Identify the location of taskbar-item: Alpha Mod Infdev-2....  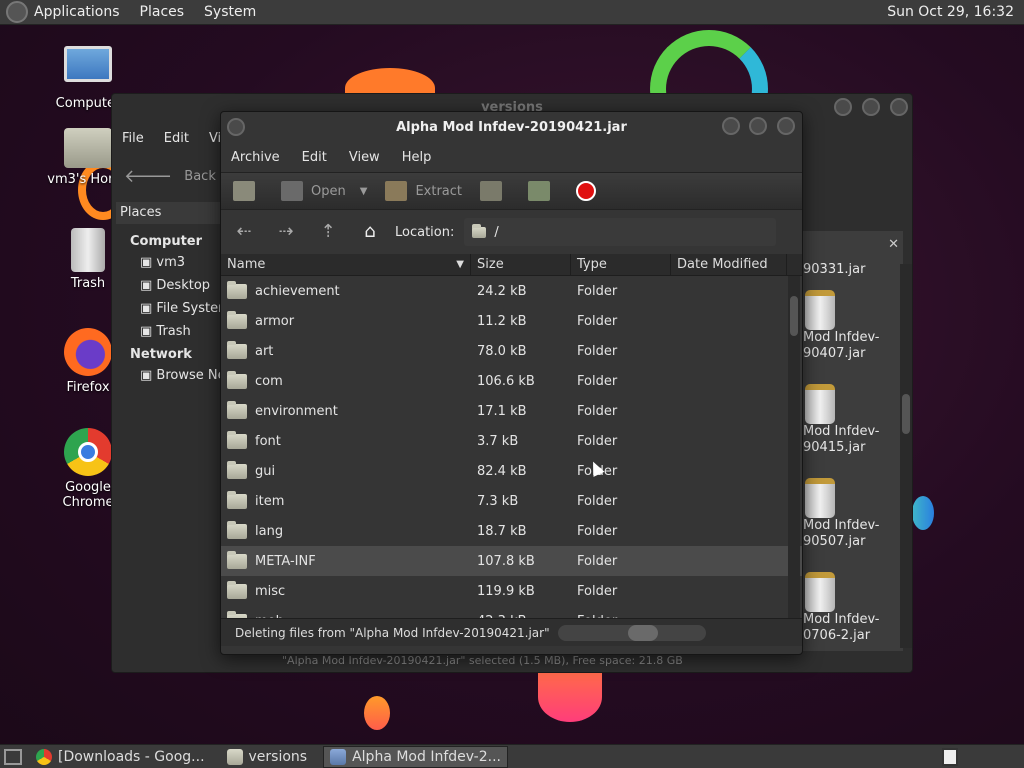
(415, 756).